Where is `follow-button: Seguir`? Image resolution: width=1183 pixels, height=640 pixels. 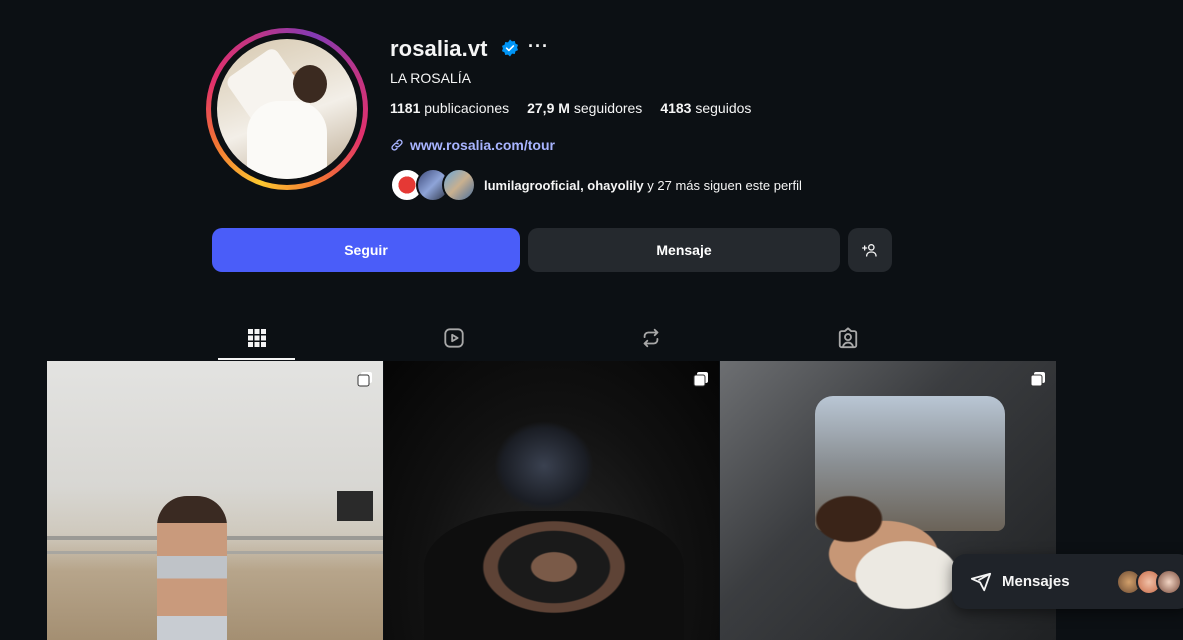
follow-button: Seguir is located at coordinates (366, 250).